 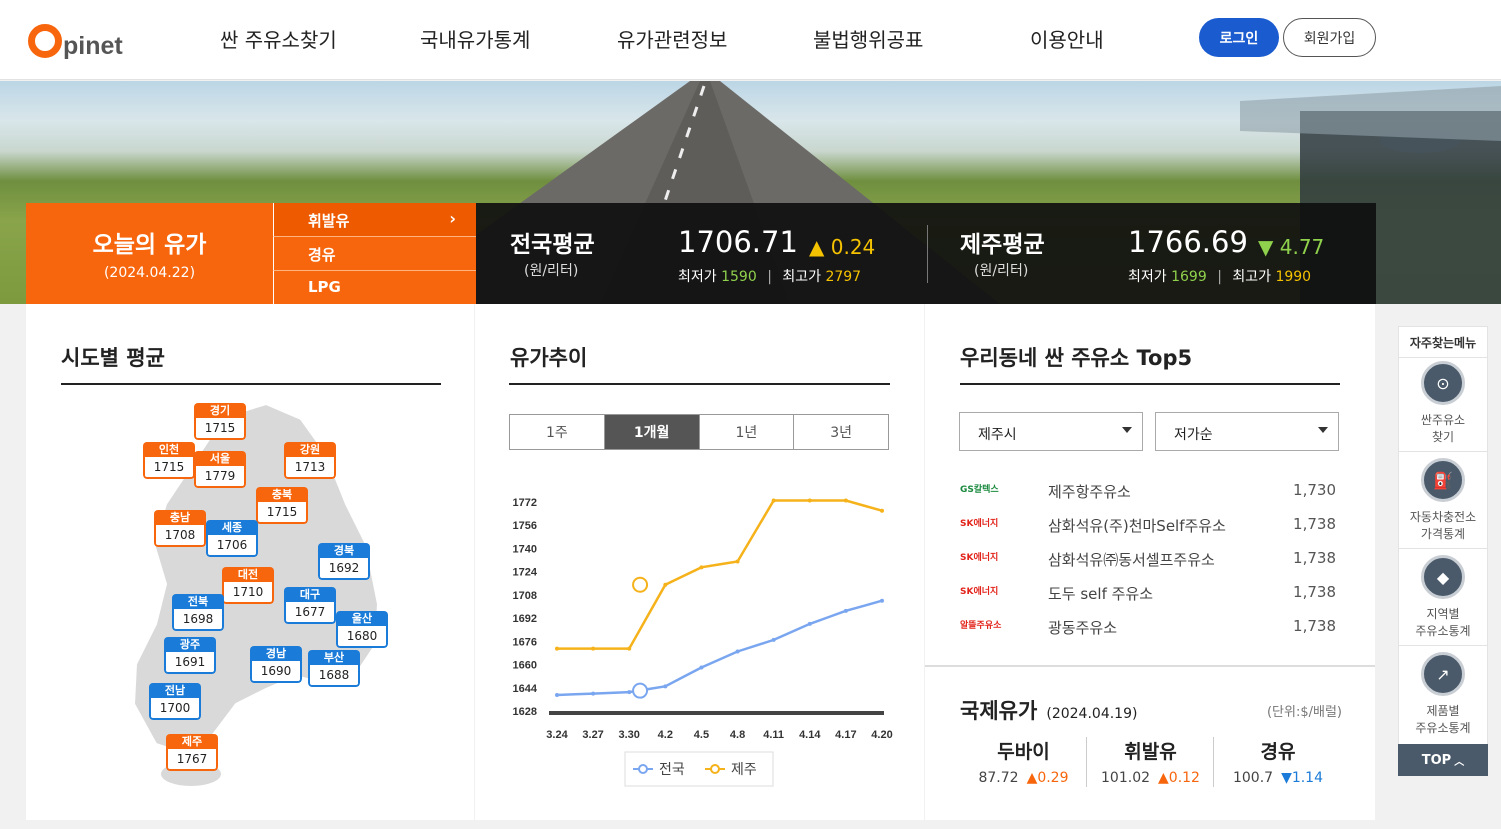 I want to click on fuel-tab-lpg: LPG, so click(x=374, y=287).